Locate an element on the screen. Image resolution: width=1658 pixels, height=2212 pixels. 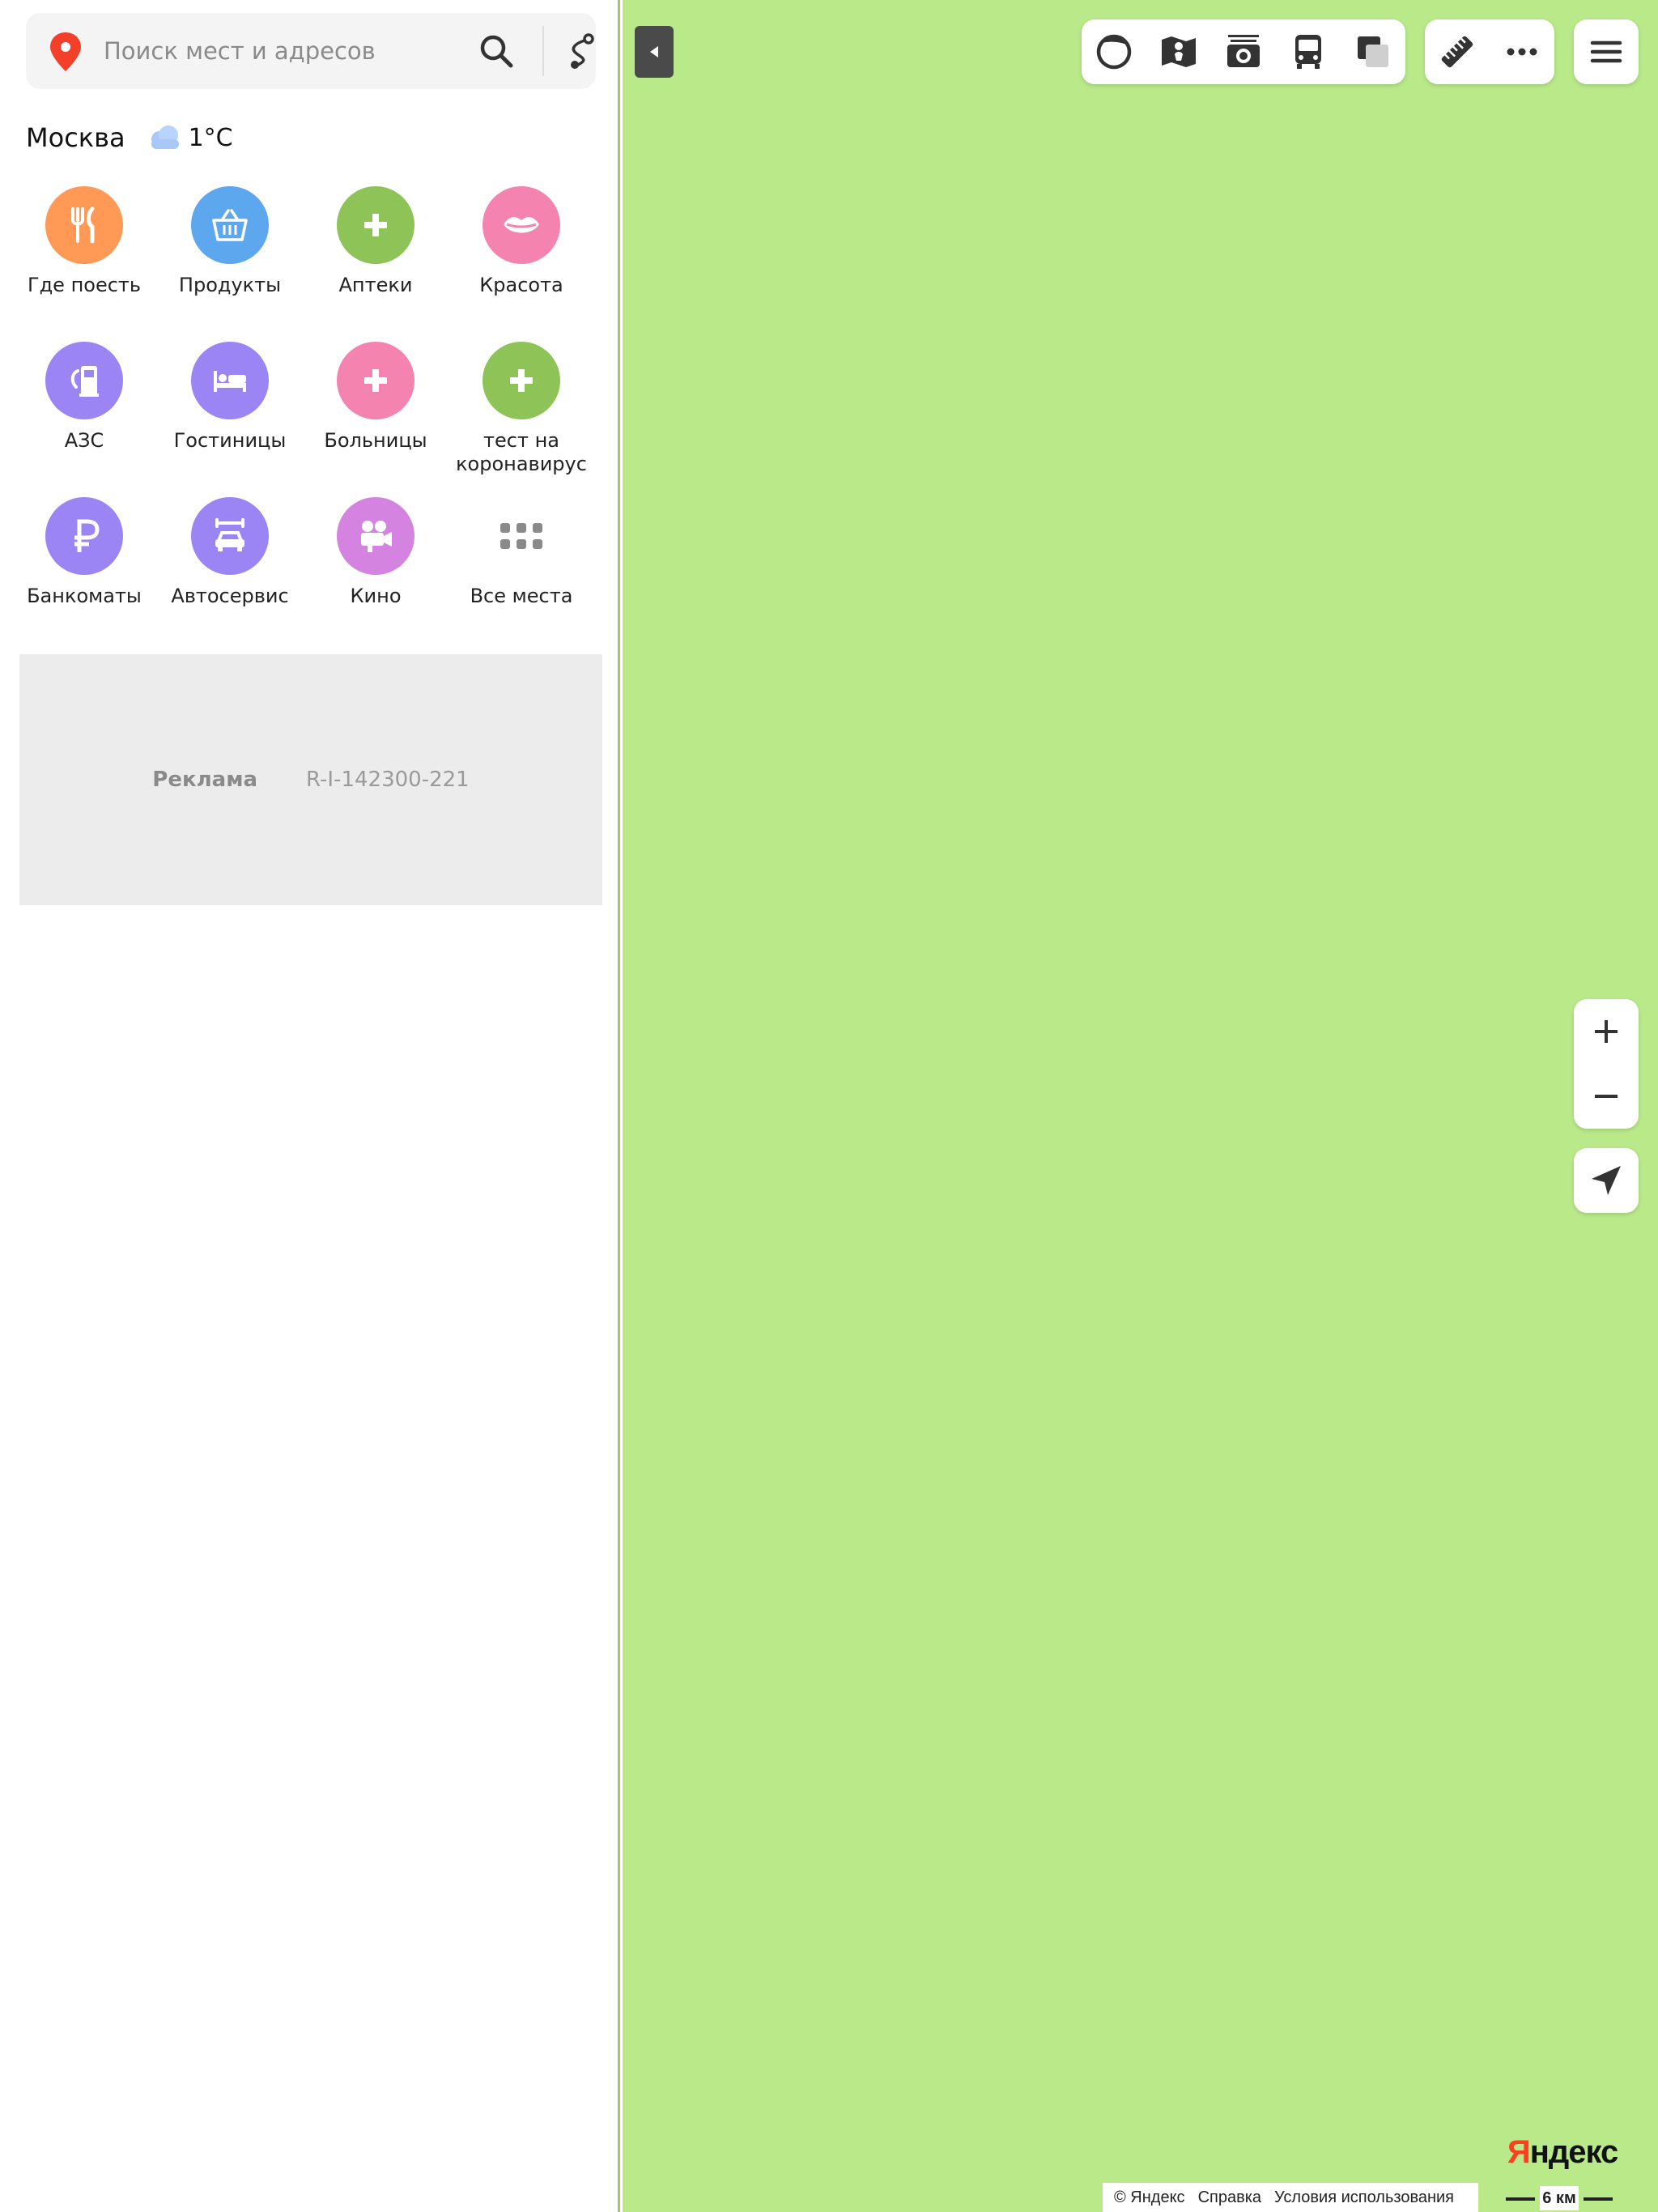
menu-button is located at coordinates (1606, 52).